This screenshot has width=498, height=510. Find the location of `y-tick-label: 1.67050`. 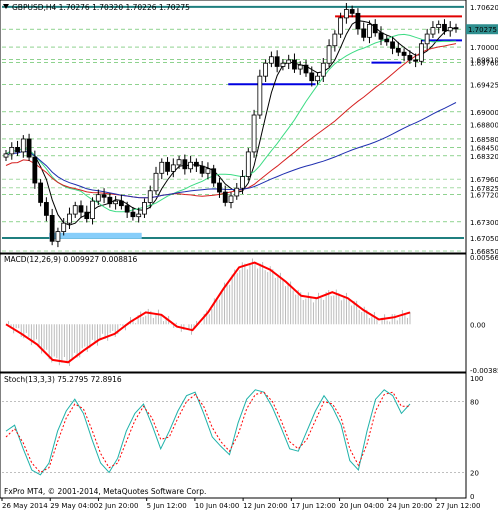

y-tick-label: 1.67050 is located at coordinates (484, 239).